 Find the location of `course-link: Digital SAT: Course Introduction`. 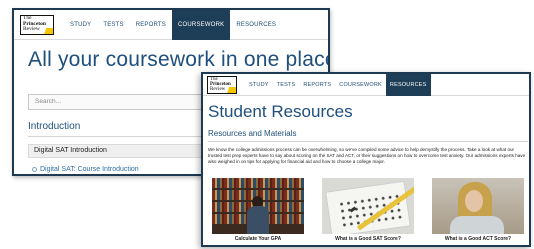

course-link: Digital SAT: Course Introduction is located at coordinates (85, 169).